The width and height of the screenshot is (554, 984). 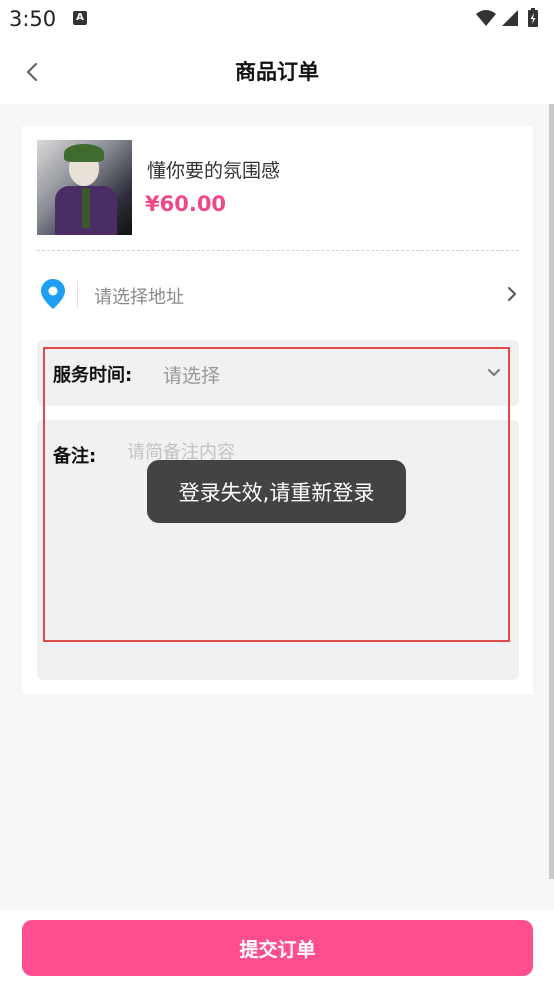 What do you see at coordinates (93, 375) in the screenshot?
I see `service-time-label: 服务时间:` at bounding box center [93, 375].